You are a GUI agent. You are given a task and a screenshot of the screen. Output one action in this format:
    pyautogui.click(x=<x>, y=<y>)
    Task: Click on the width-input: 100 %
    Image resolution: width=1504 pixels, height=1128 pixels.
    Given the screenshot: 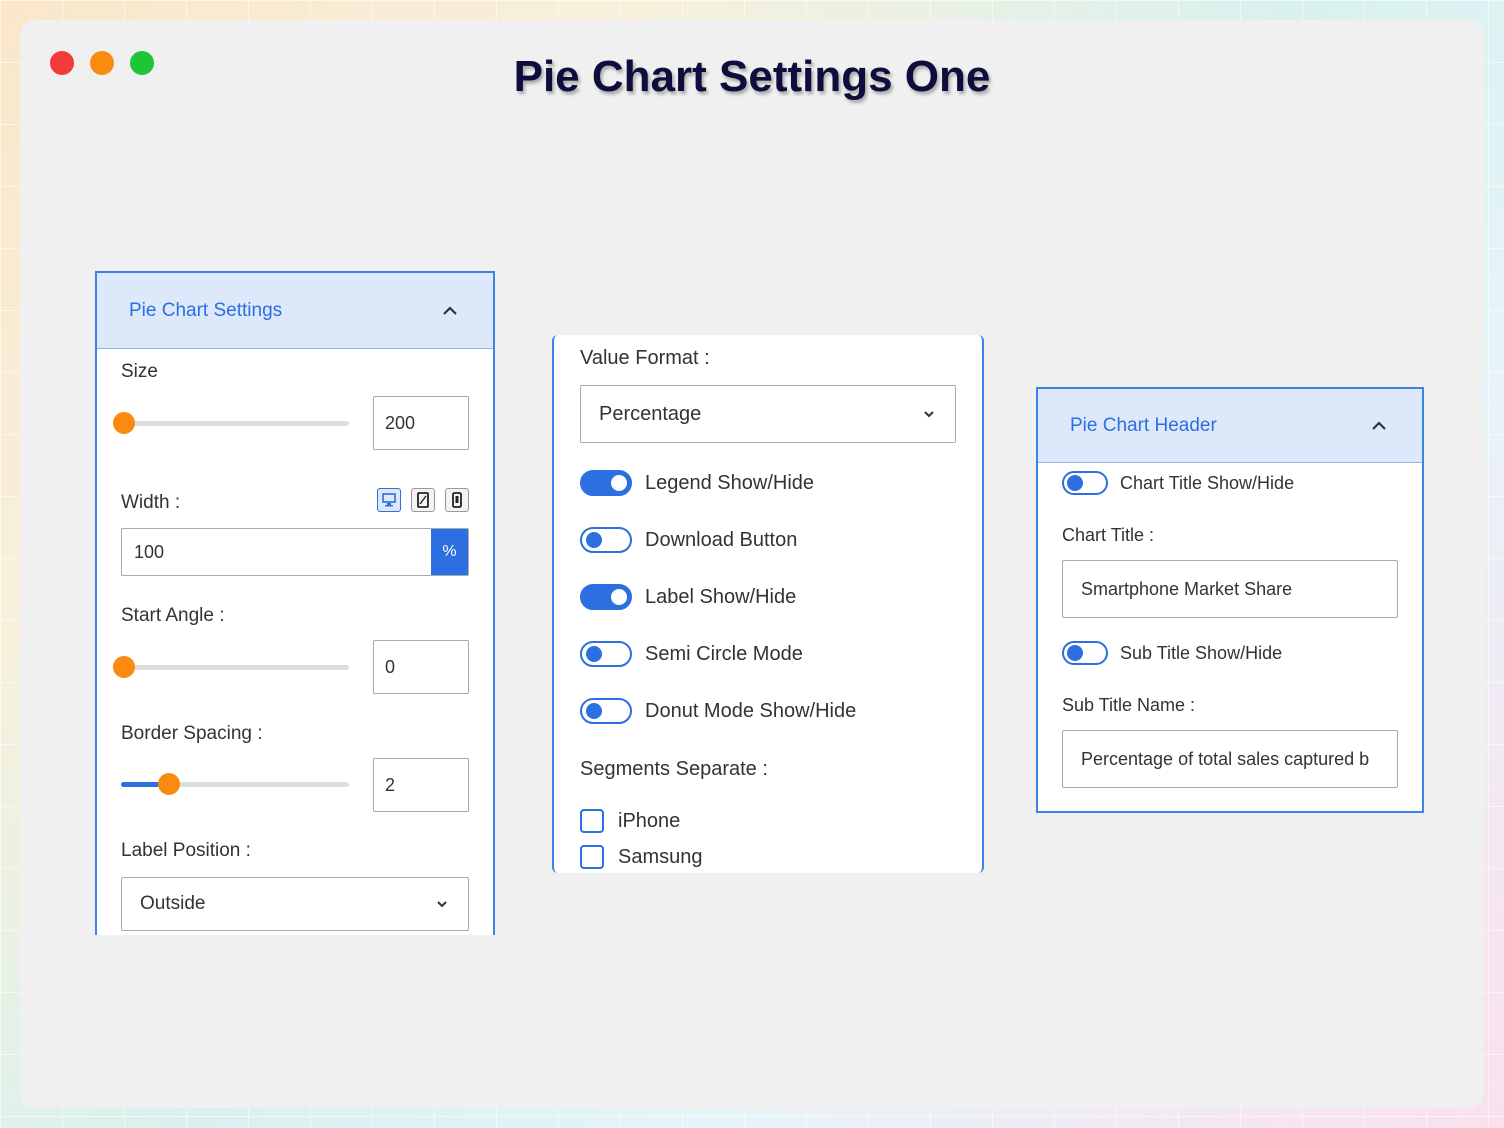 What is the action you would take?
    pyautogui.click(x=295, y=552)
    